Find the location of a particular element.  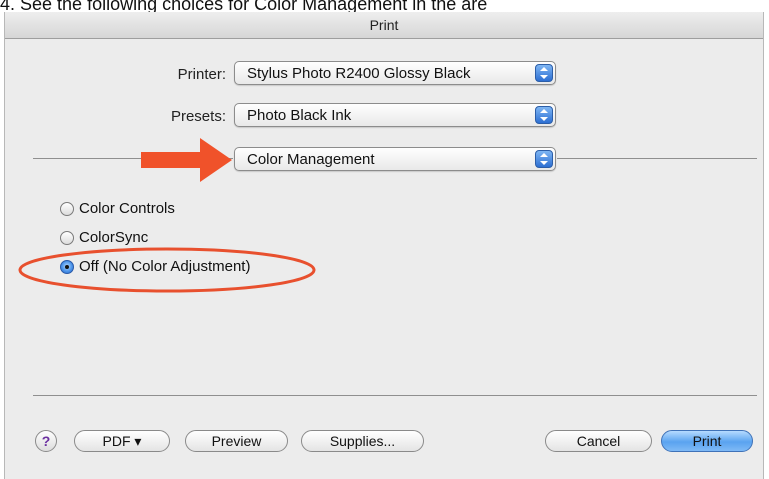

pane-popup: Color Management is located at coordinates (395, 159).